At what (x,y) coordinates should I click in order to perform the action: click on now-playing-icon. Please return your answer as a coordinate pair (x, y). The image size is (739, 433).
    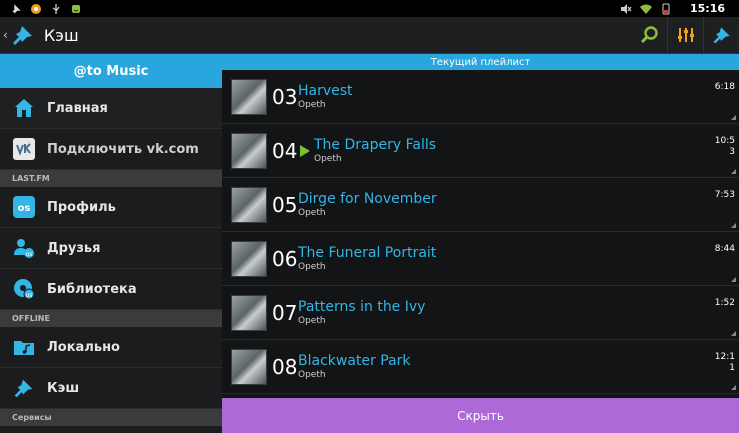
    Looking at the image, I should click on (305, 150).